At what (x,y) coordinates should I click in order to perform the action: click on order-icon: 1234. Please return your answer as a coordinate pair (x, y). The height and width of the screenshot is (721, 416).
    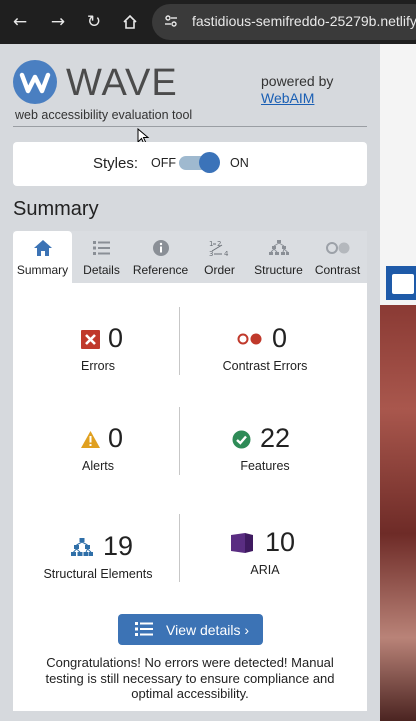
    Looking at the image, I should click on (219, 248).